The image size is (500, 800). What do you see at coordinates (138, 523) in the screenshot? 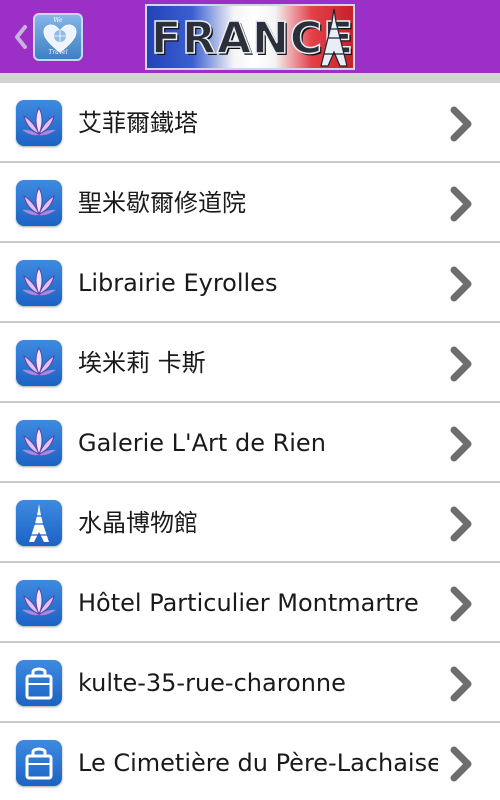
I see `list-item-label: 水晶博物館` at bounding box center [138, 523].